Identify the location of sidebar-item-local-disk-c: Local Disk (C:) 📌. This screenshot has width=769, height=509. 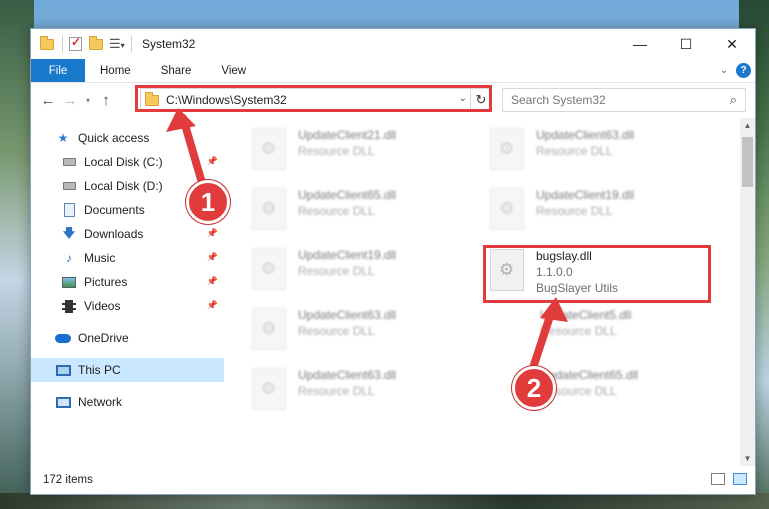
(127, 162).